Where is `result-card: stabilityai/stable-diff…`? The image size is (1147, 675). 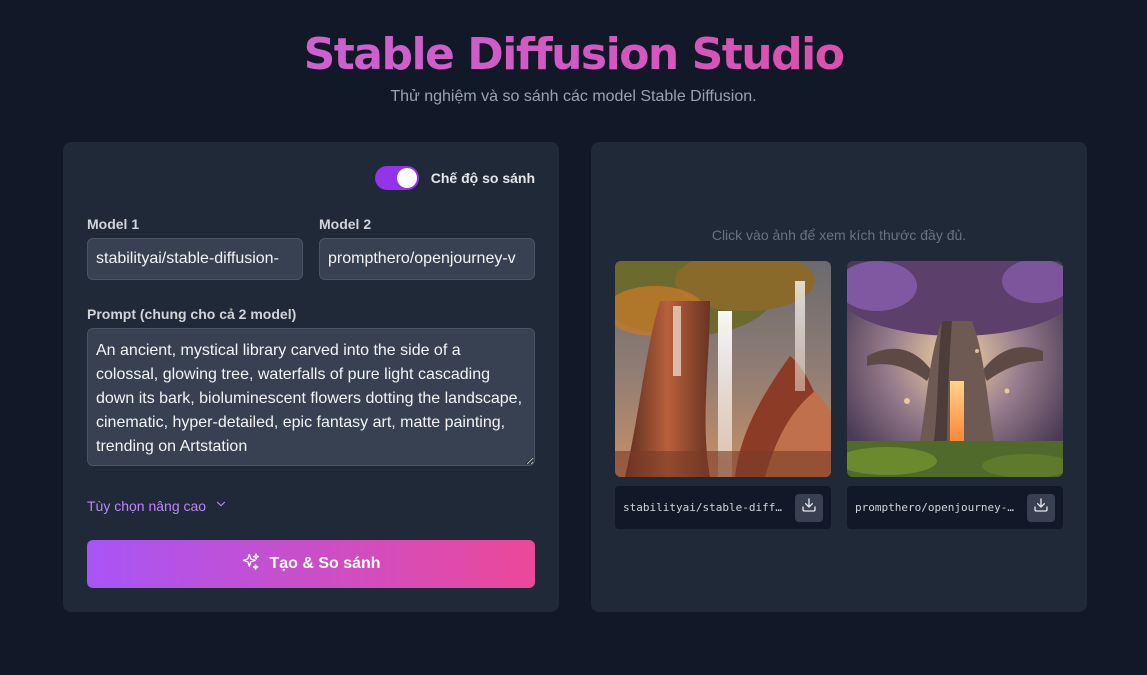 result-card: stabilityai/stable-diff… is located at coordinates (723, 395).